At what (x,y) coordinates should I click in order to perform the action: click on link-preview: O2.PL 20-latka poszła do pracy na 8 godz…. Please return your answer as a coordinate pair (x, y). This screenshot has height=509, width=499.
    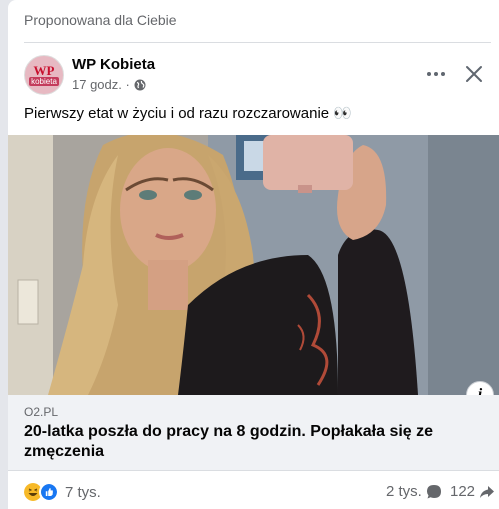
    Looking at the image, I should click on (253, 433).